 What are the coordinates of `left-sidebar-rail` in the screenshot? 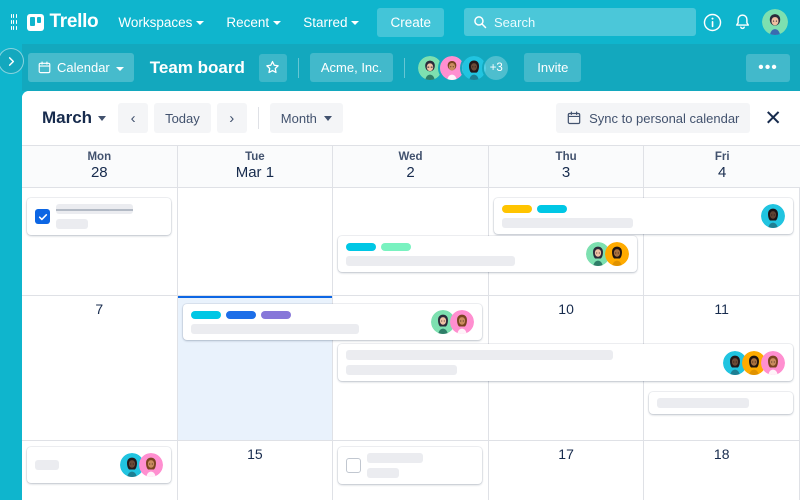 It's located at (11, 272).